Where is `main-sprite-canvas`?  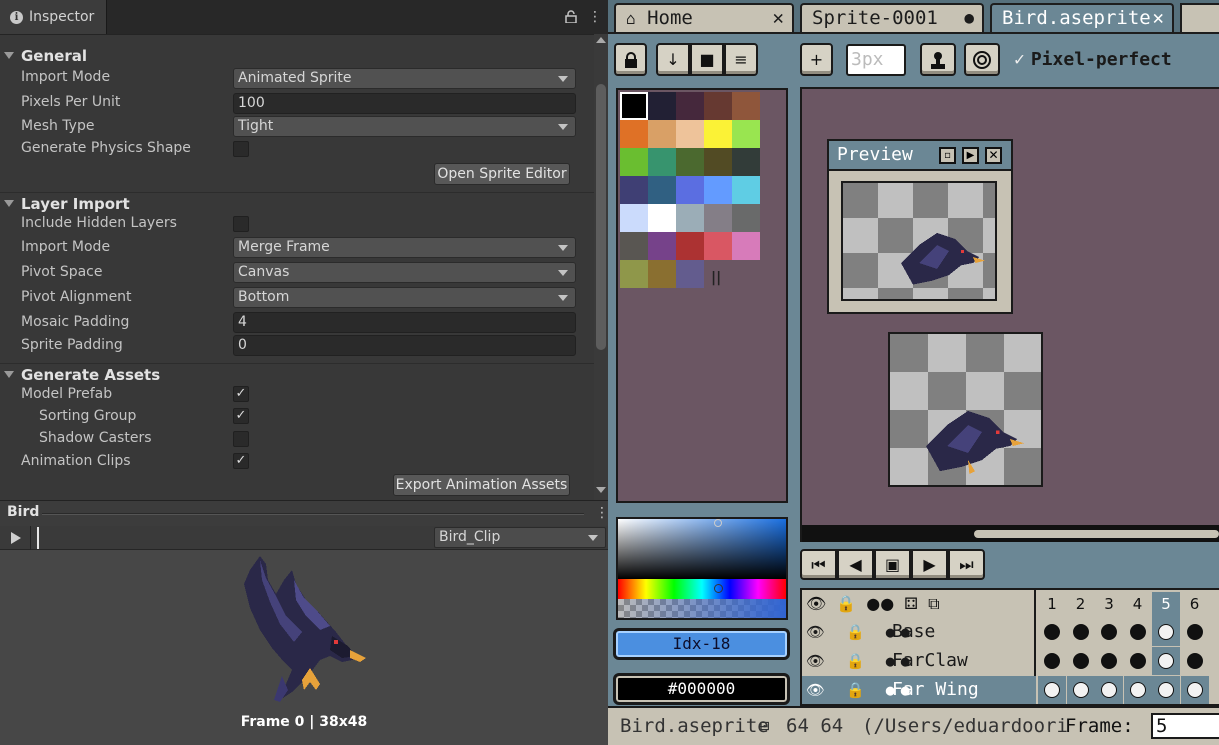
main-sprite-canvas is located at coordinates (965, 409).